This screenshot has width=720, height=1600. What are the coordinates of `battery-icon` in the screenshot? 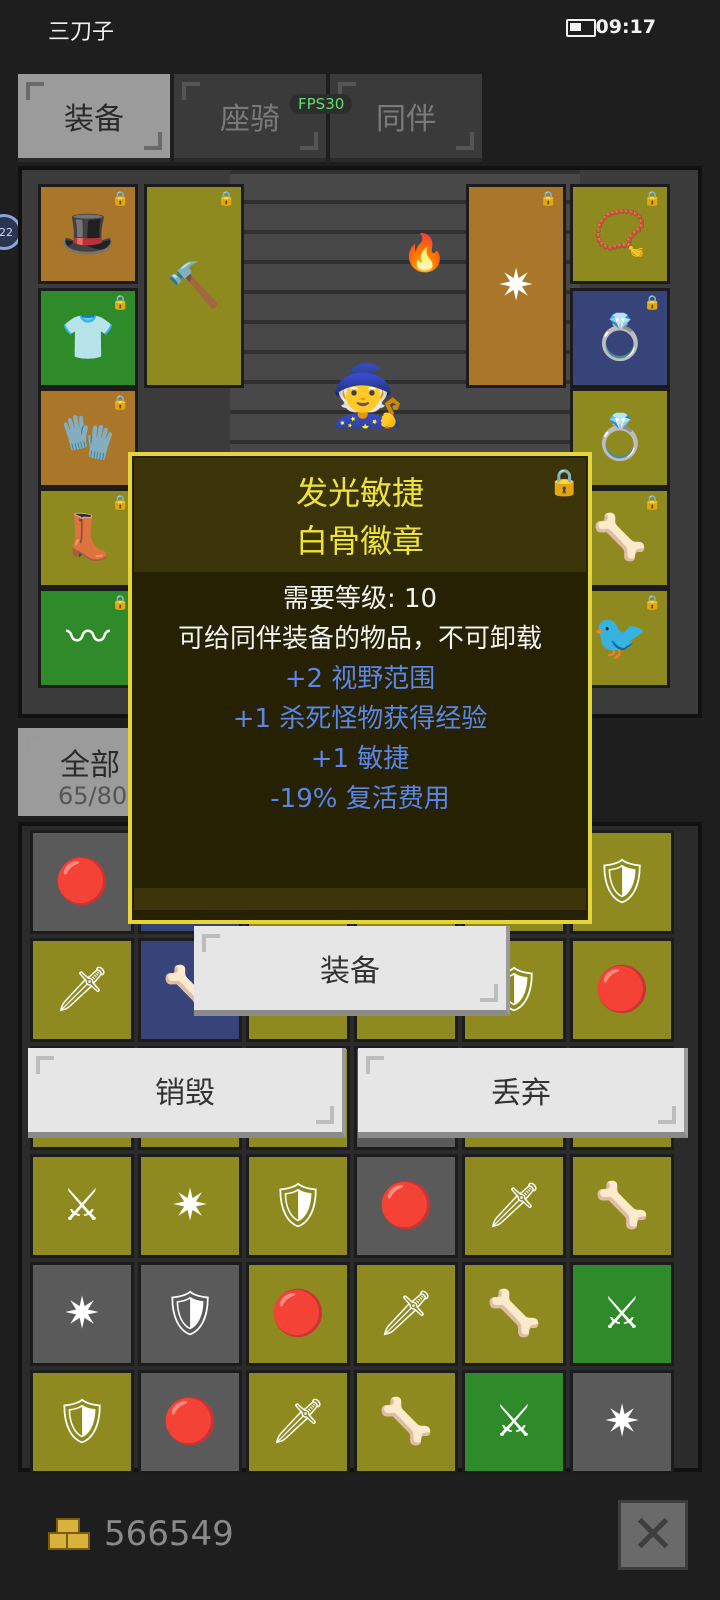 It's located at (583, 28).